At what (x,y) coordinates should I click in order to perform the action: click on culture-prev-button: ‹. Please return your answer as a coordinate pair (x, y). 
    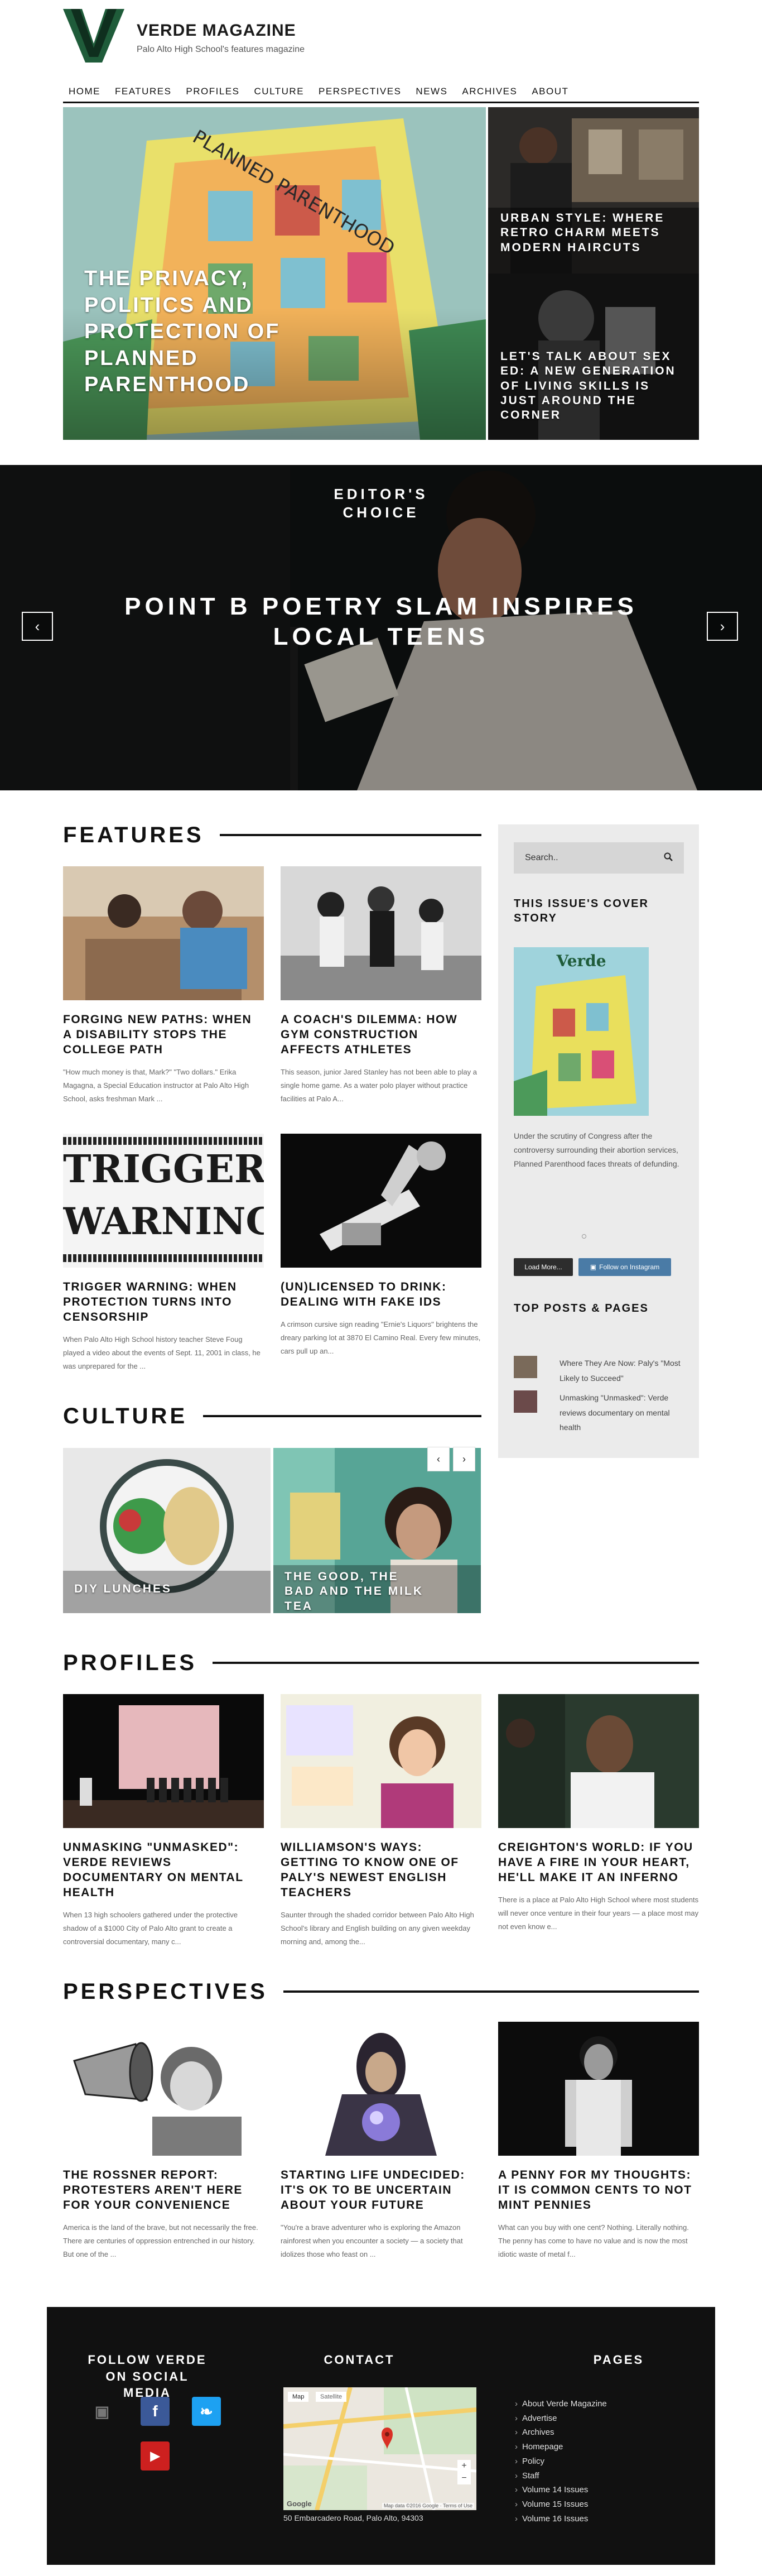
    Looking at the image, I should click on (438, 1459).